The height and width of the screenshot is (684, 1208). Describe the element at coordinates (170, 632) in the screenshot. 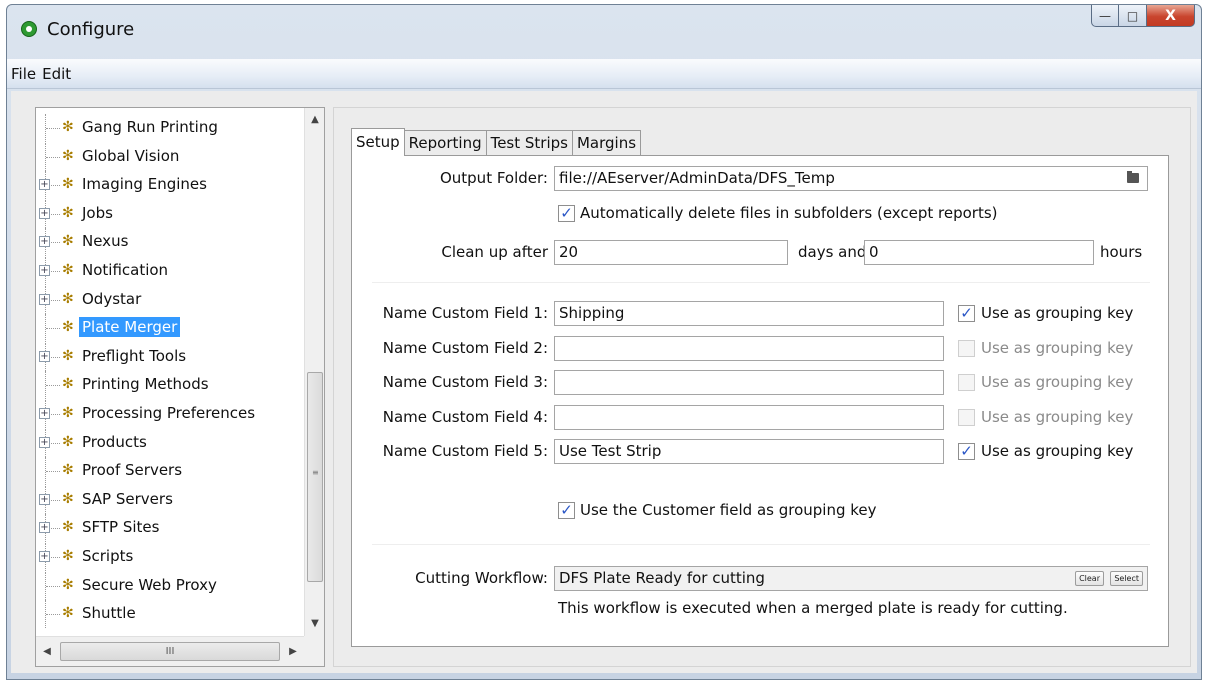

I see `tree-item-partial` at that location.